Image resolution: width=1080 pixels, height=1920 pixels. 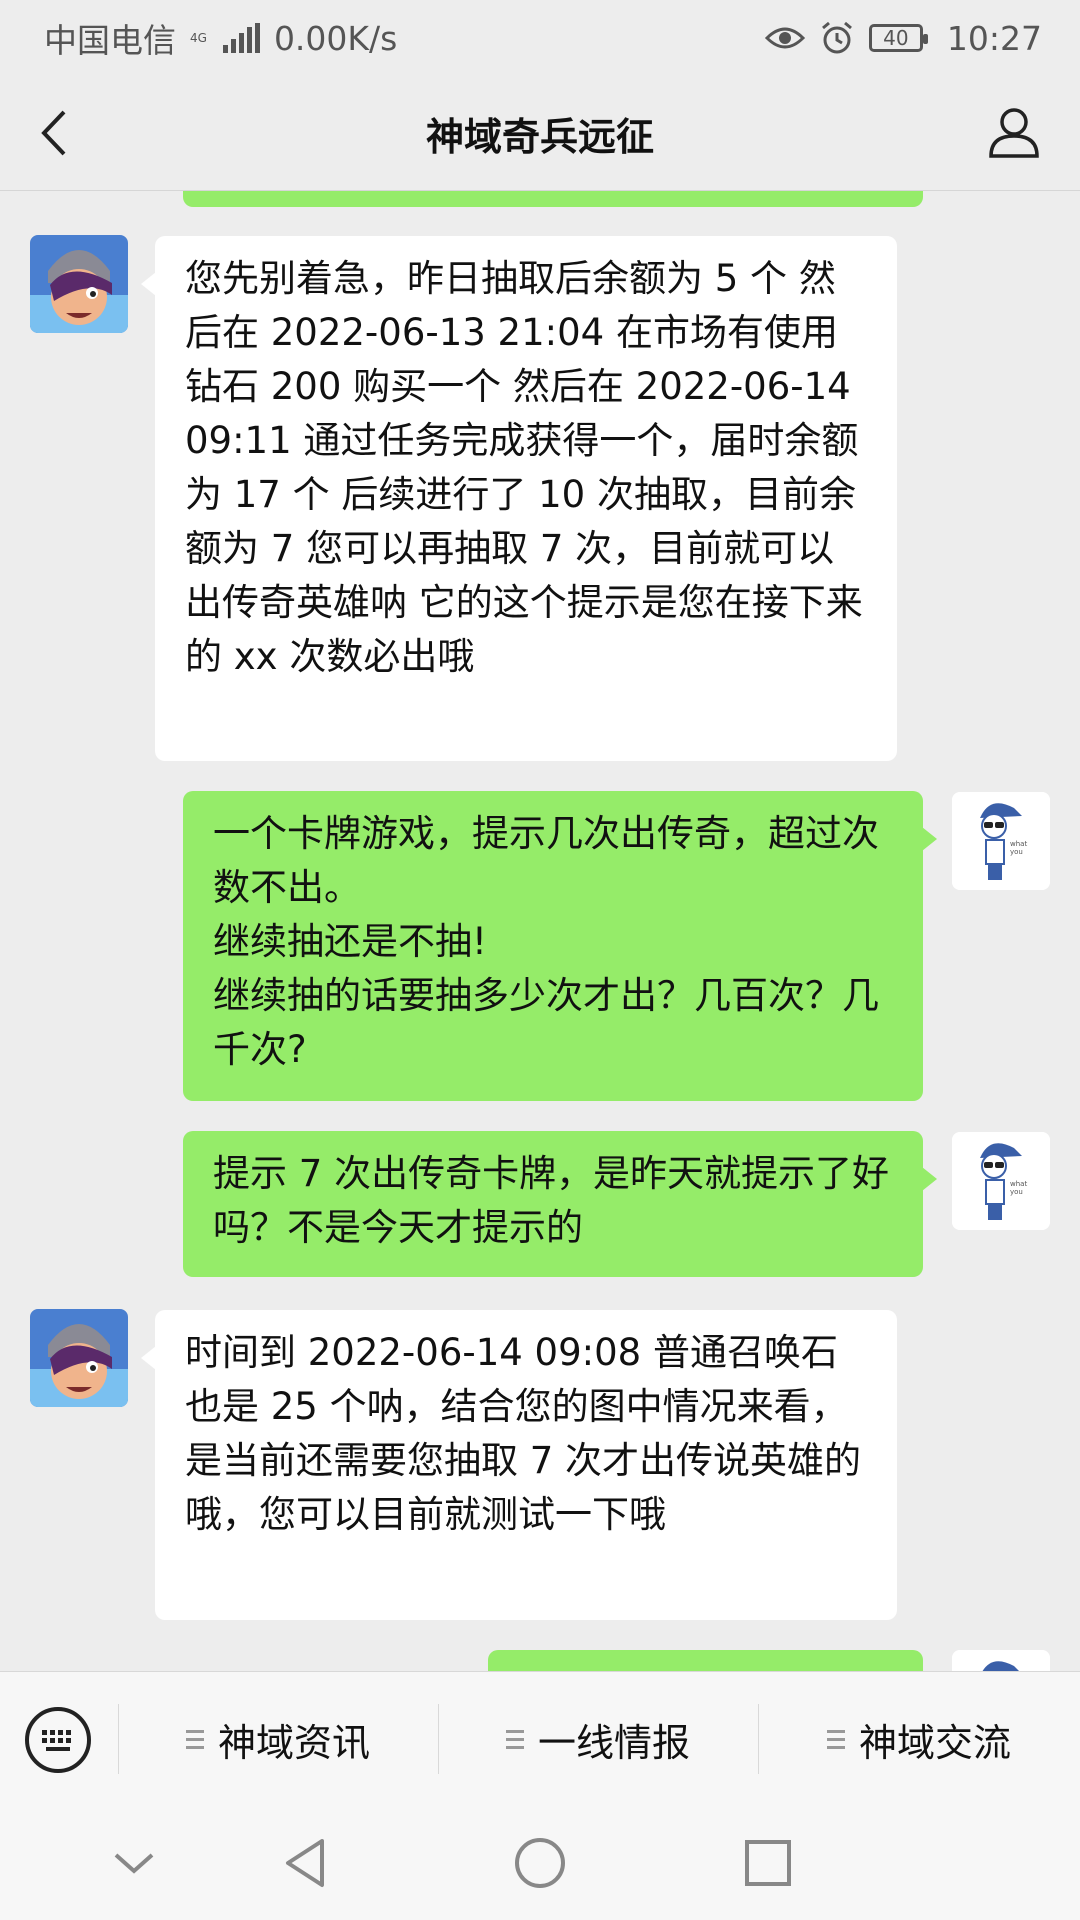 What do you see at coordinates (306, 1863) in the screenshot?
I see `back-triangle-icon` at bounding box center [306, 1863].